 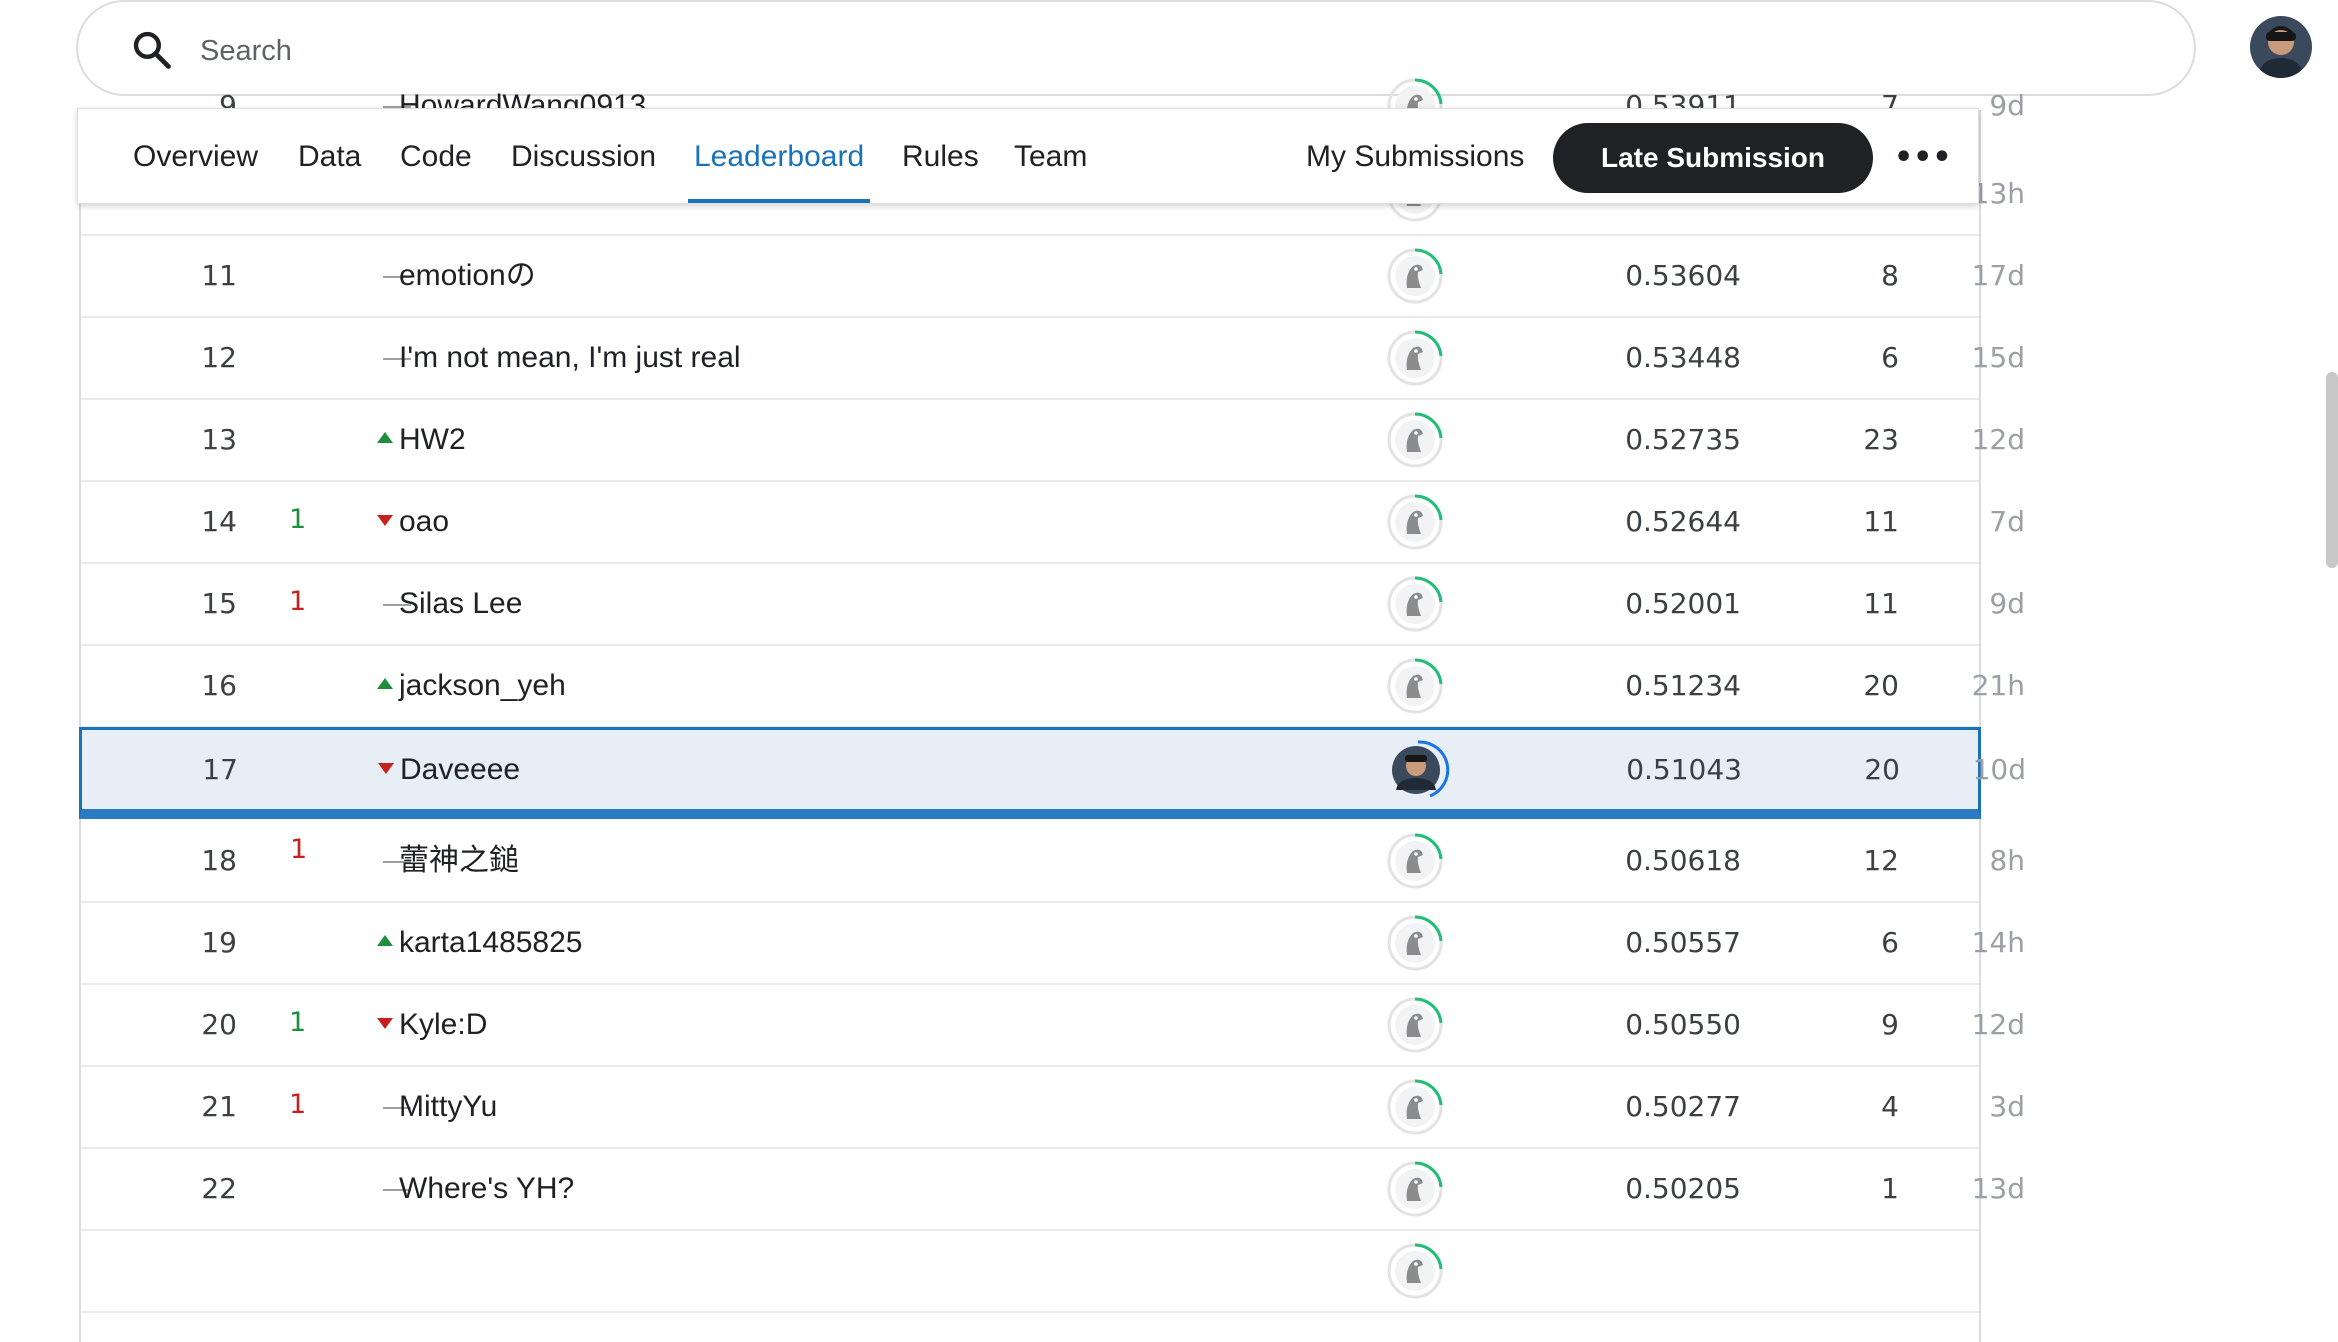 I want to click on tab-team: Team, so click(x=1050, y=156).